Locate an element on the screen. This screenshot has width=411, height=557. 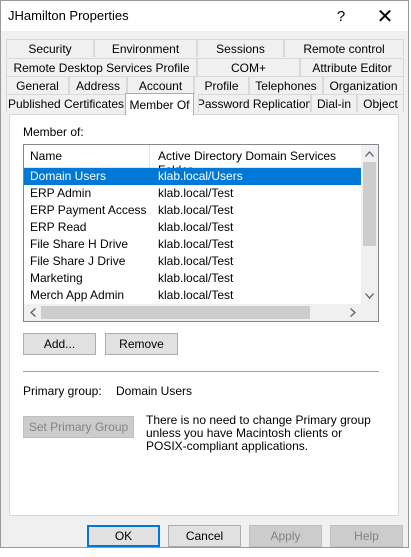
group-folder: klab.local/Users is located at coordinates (200, 176).